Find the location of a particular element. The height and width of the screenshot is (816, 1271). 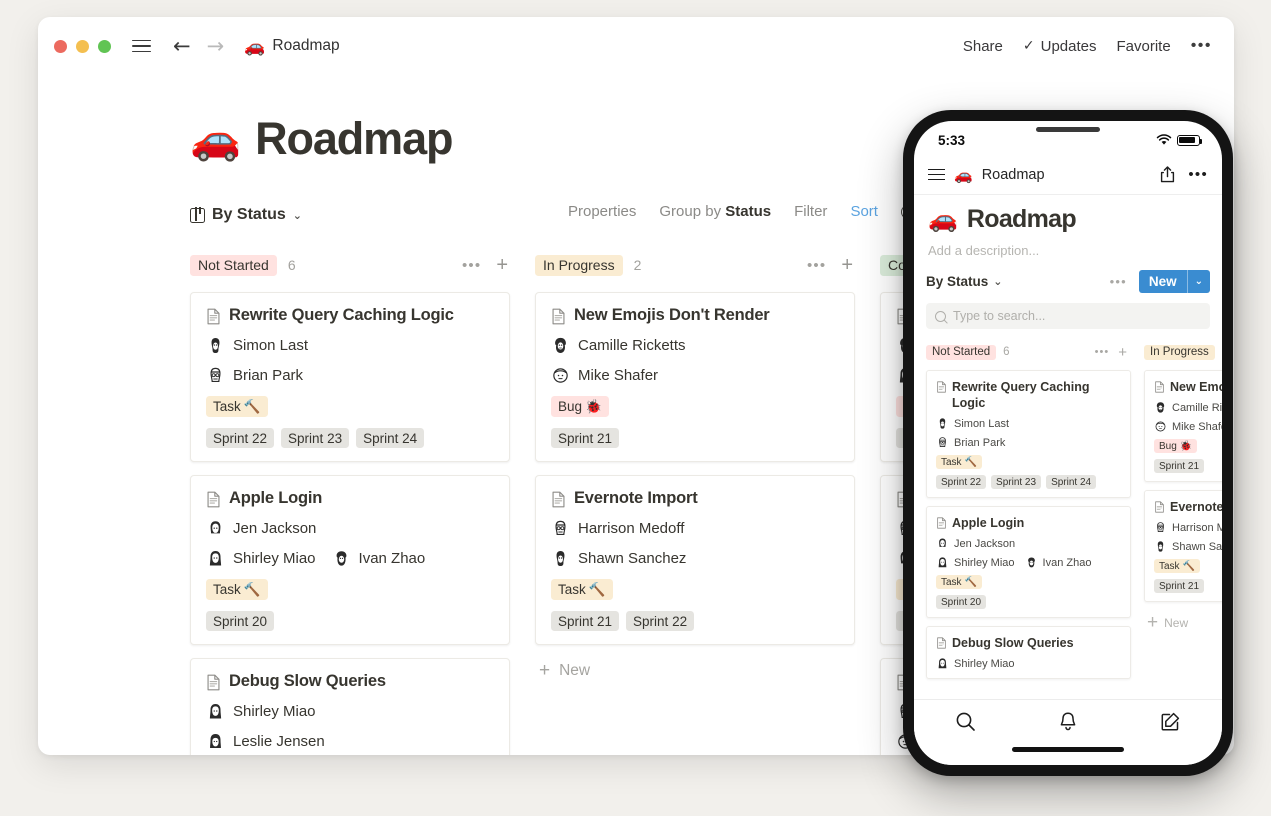

phone-view-more-icon: ••• is located at coordinates (1118, 281).